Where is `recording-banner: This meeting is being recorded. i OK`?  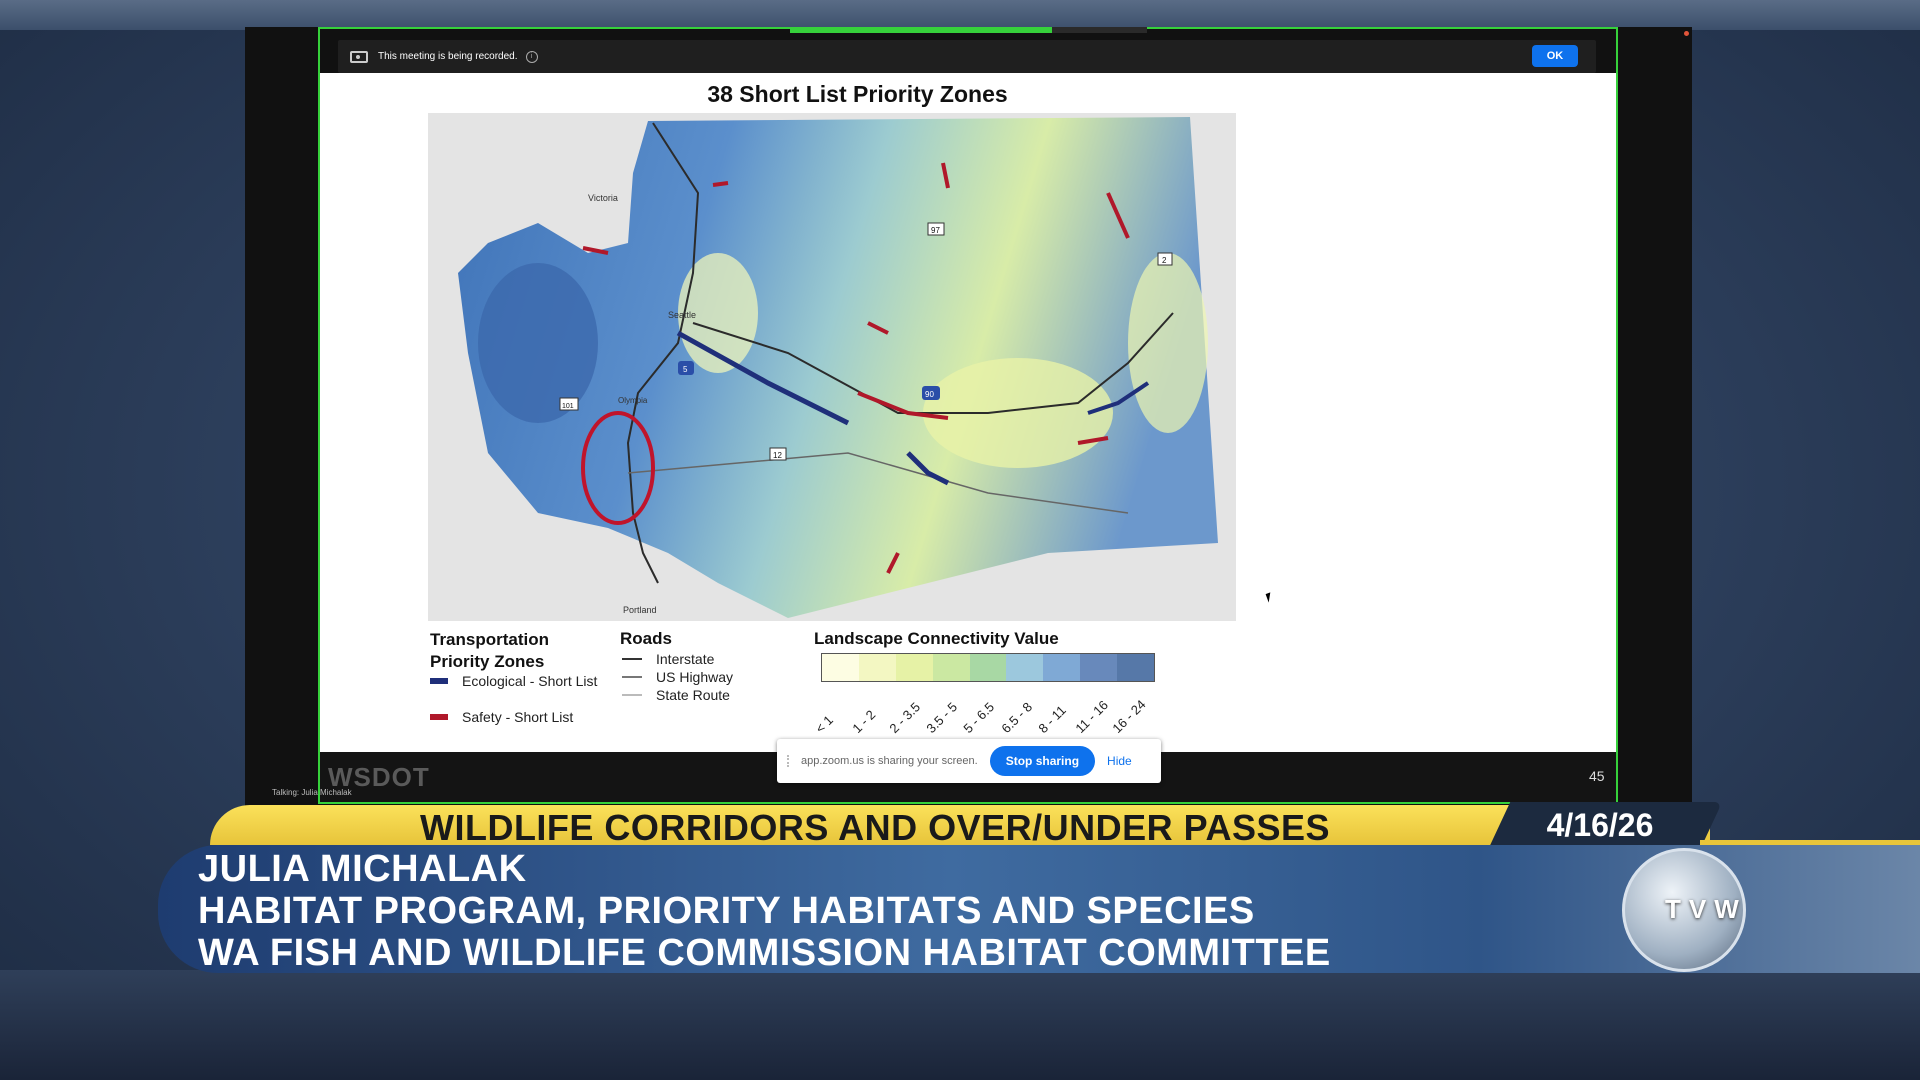
recording-banner: This meeting is being recorded. i OK is located at coordinates (967, 56).